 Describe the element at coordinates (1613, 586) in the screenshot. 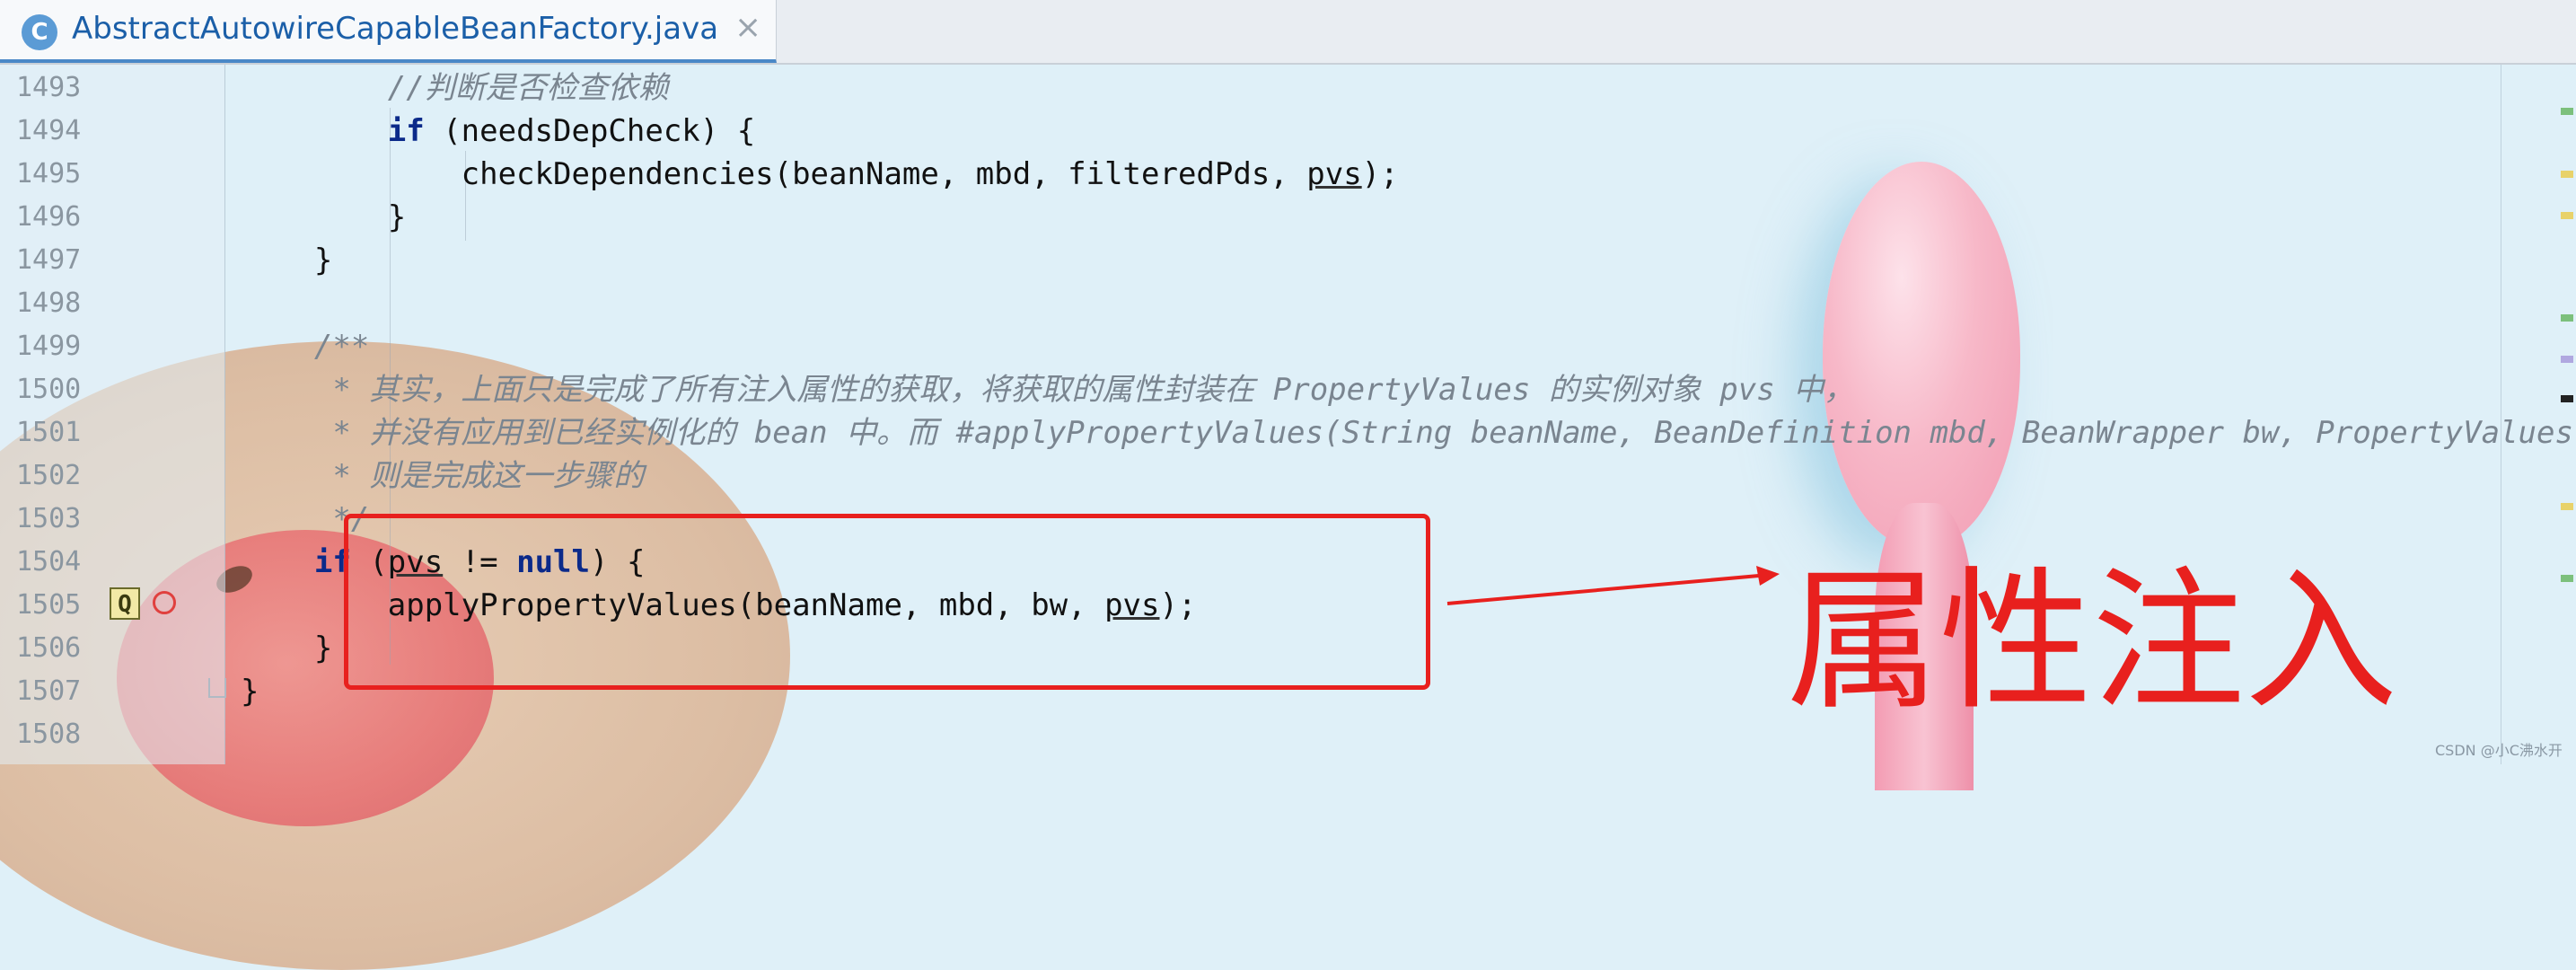

I see `annotation-arrow` at that location.